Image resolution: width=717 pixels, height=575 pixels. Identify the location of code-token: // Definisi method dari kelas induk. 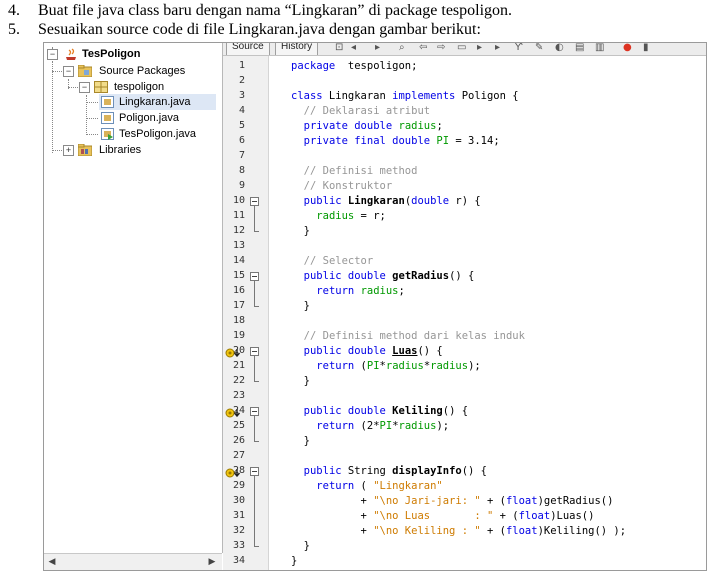
(414, 336).